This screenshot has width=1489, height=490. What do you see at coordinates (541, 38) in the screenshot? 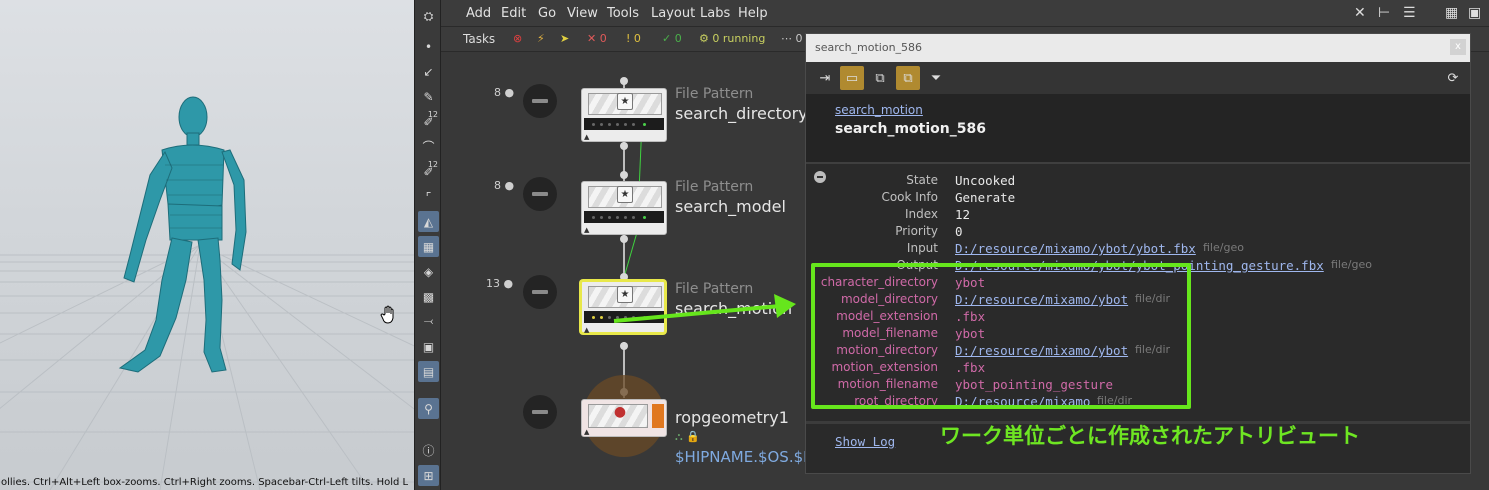
I see `cook-icon: ⚡` at bounding box center [541, 38].